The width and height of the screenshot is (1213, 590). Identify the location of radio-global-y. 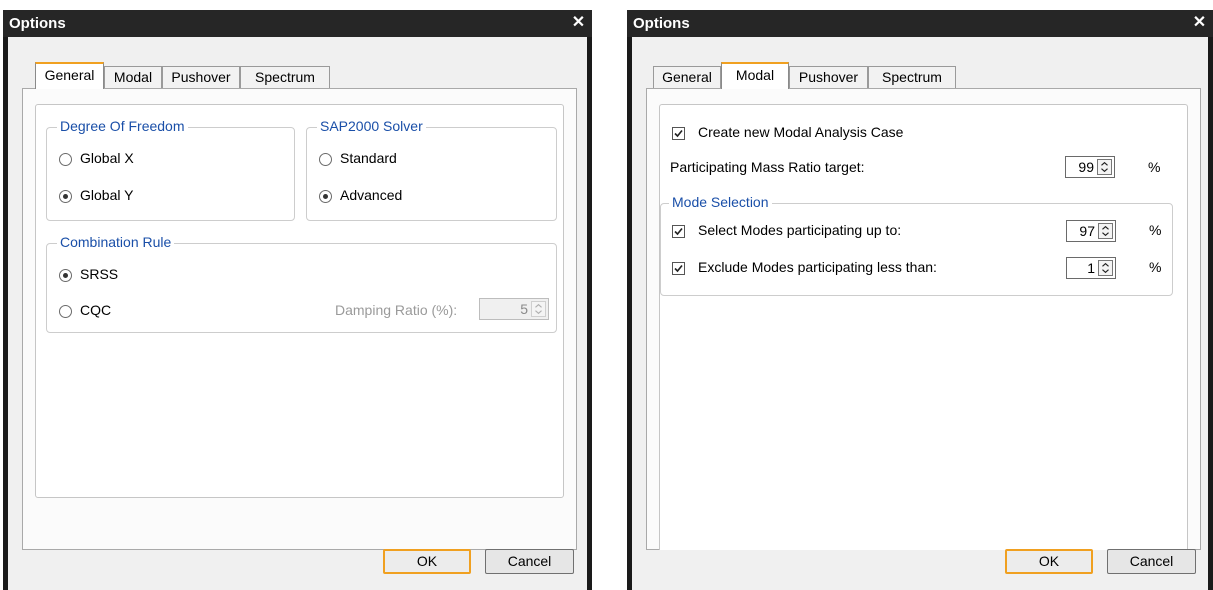
(65, 196).